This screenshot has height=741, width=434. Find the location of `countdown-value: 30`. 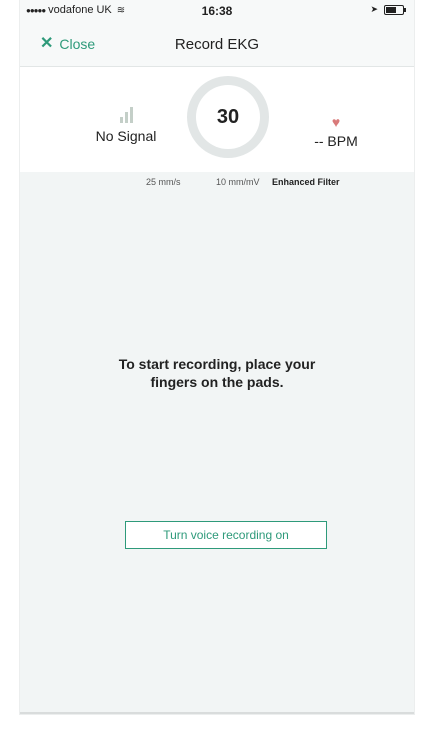

countdown-value: 30 is located at coordinates (228, 117).